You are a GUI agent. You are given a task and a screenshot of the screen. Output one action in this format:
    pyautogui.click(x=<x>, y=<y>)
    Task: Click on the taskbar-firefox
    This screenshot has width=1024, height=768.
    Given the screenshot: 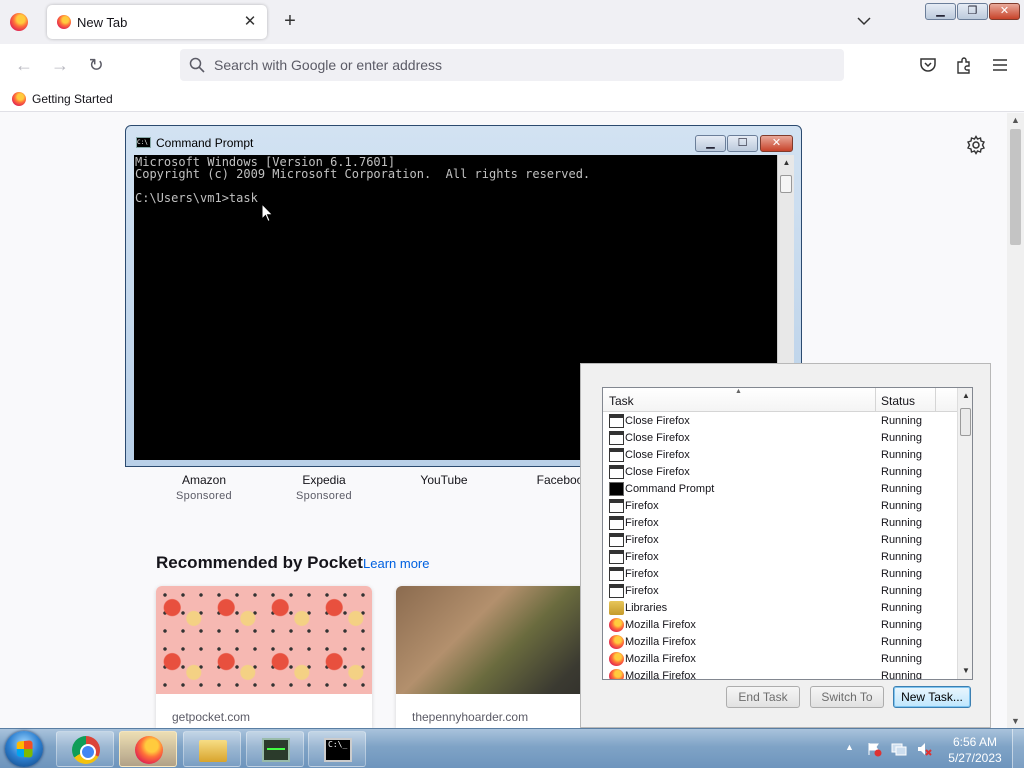 What is the action you would take?
    pyautogui.click(x=148, y=749)
    